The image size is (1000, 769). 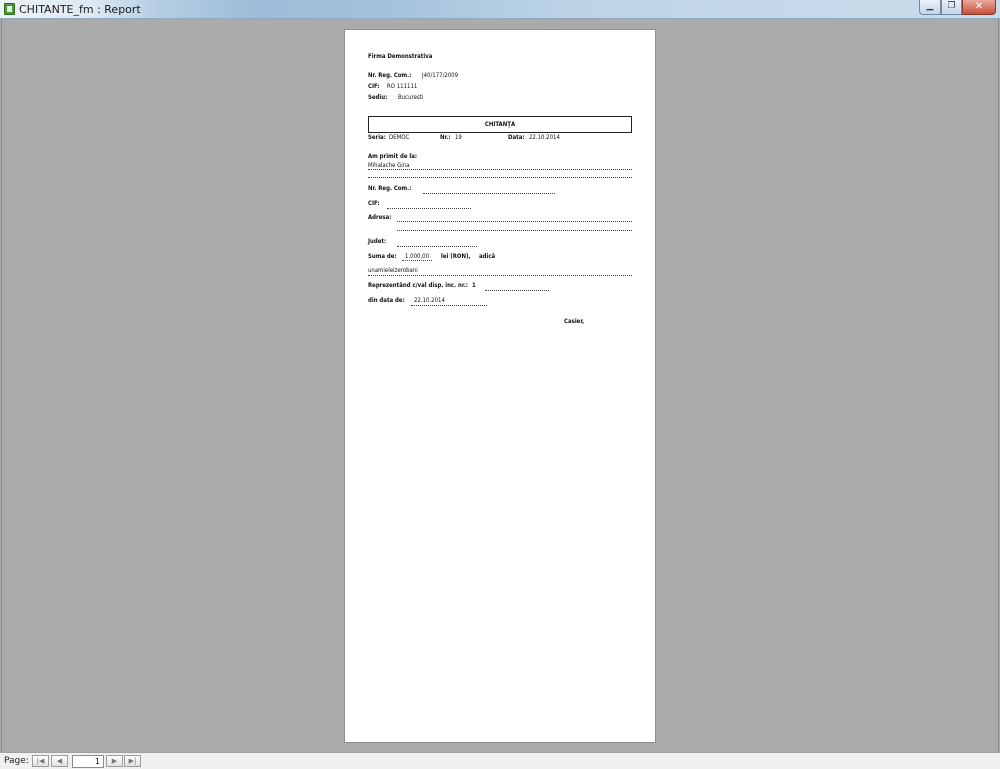 I want to click on report-icon, so click(x=9, y=9).